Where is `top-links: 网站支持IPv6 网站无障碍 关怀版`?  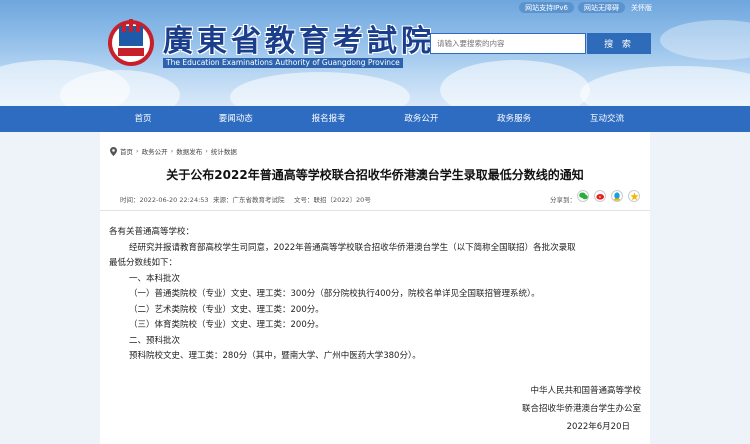
top-links: 网站支持IPv6 网站无障碍 关怀版 is located at coordinates (586, 7).